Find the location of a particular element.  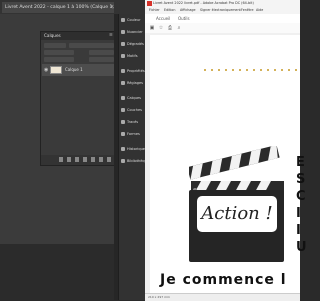

panel-label: Nuancier is located at coordinates (135, 32).